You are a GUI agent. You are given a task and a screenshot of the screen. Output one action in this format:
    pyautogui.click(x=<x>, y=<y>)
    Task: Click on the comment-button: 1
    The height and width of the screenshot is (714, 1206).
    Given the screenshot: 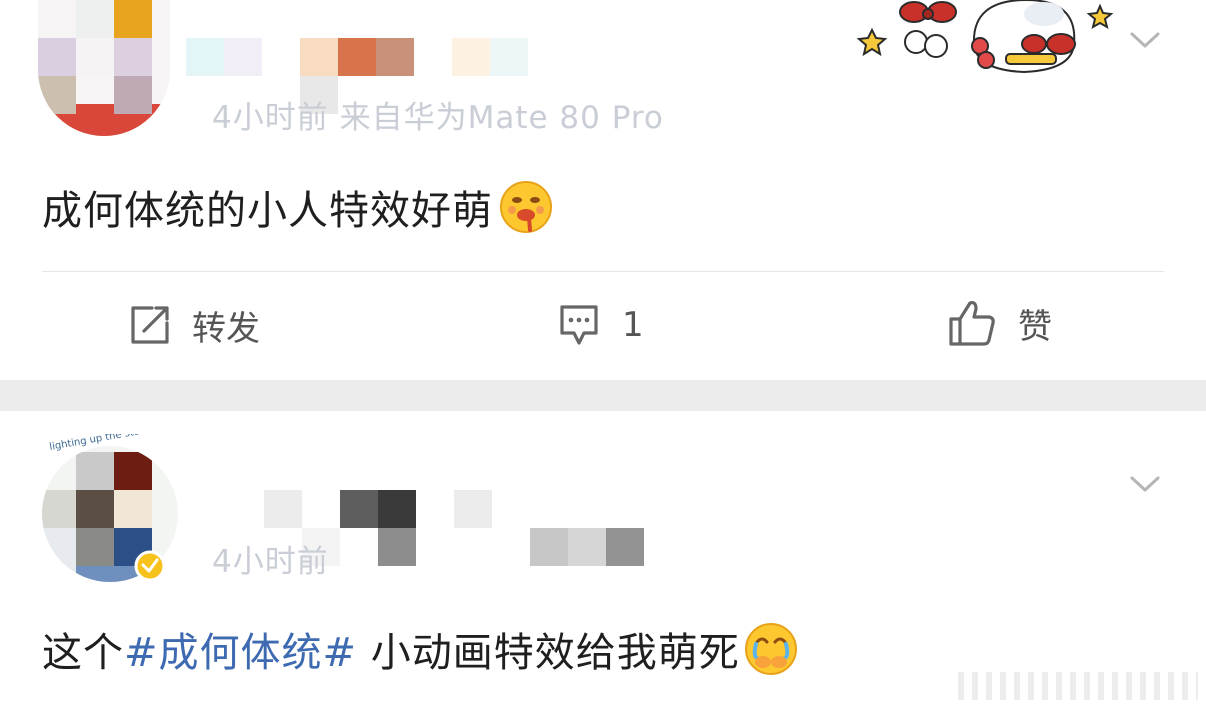 What is the action you would take?
    pyautogui.click(x=601, y=325)
    